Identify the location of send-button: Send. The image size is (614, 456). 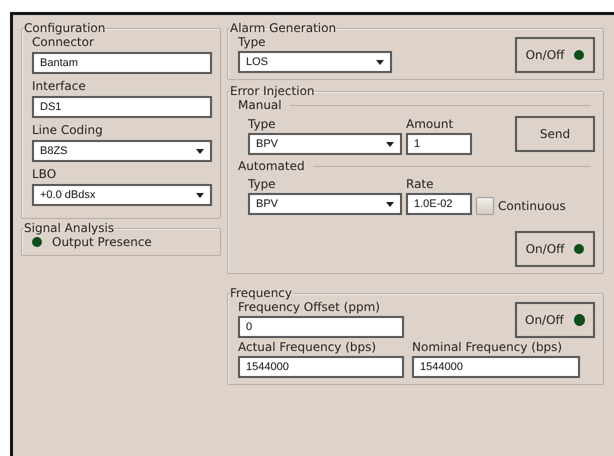
(555, 134).